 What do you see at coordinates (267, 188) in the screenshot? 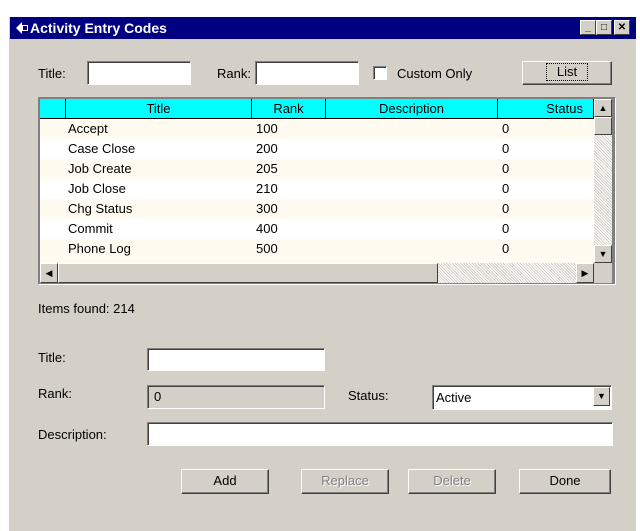
I see `cell-rank: 210` at bounding box center [267, 188].